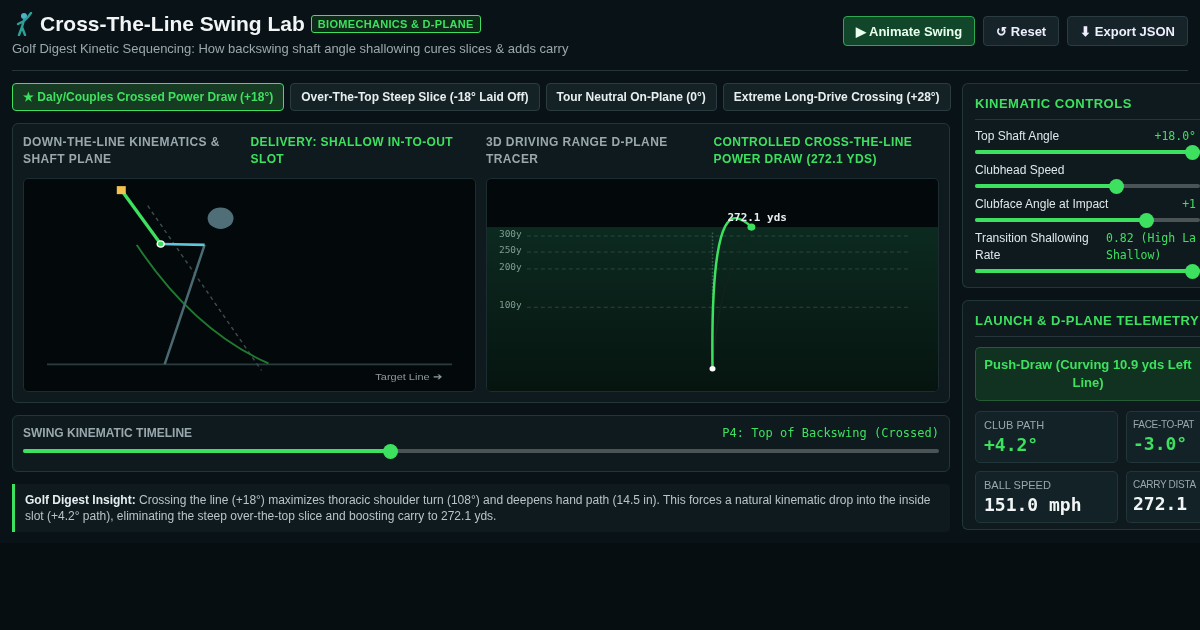  Describe the element at coordinates (481, 508) in the screenshot. I see `insight-text: Golf Digest Insight: Crossing the line (+18°) maximizes thoracic shoulder turn (108°) and deepens hand path (14.5 in). This forces a natural kinematic drop into the inside slot (+4.2° path), eliminating the steep over-the-top slice and boosting carry to 272.1 yds.` at that location.